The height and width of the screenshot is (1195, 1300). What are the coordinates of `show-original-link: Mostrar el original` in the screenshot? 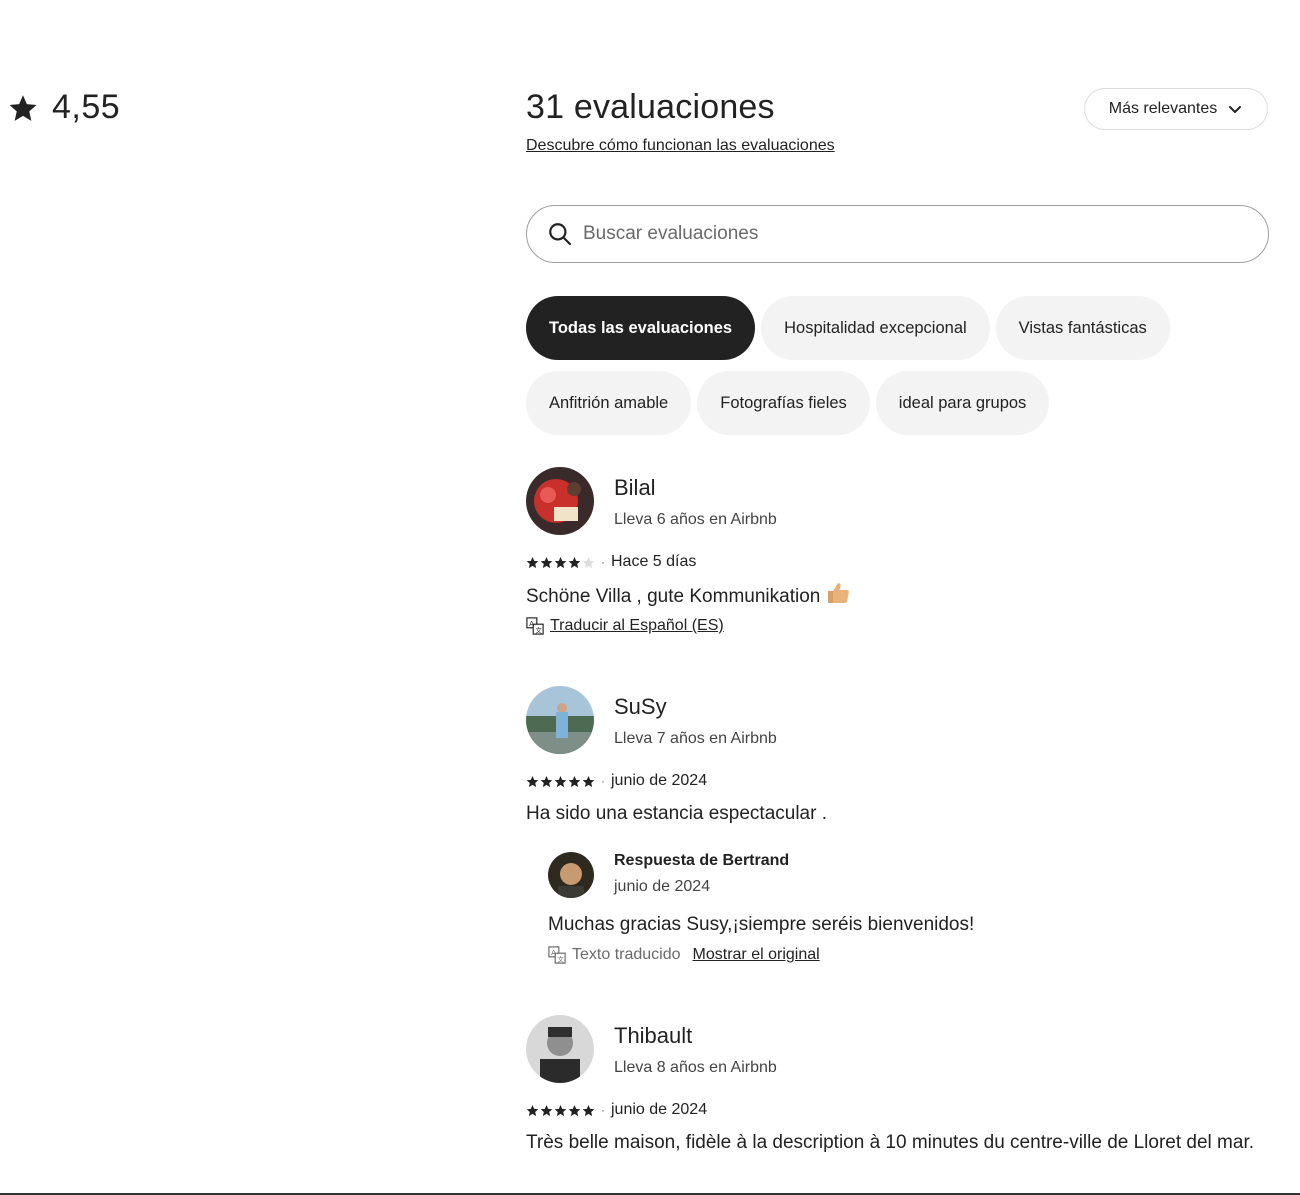 It's located at (756, 955).